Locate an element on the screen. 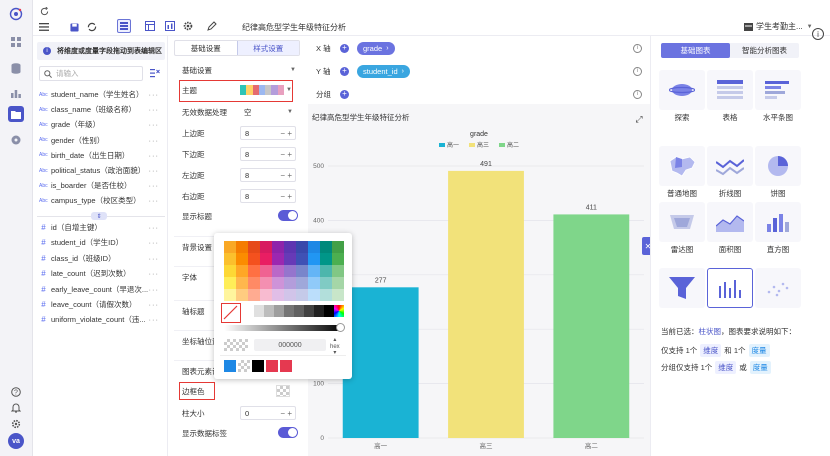 The width and height of the screenshot is (830, 456). add-x-field-icon: + is located at coordinates (344, 48).